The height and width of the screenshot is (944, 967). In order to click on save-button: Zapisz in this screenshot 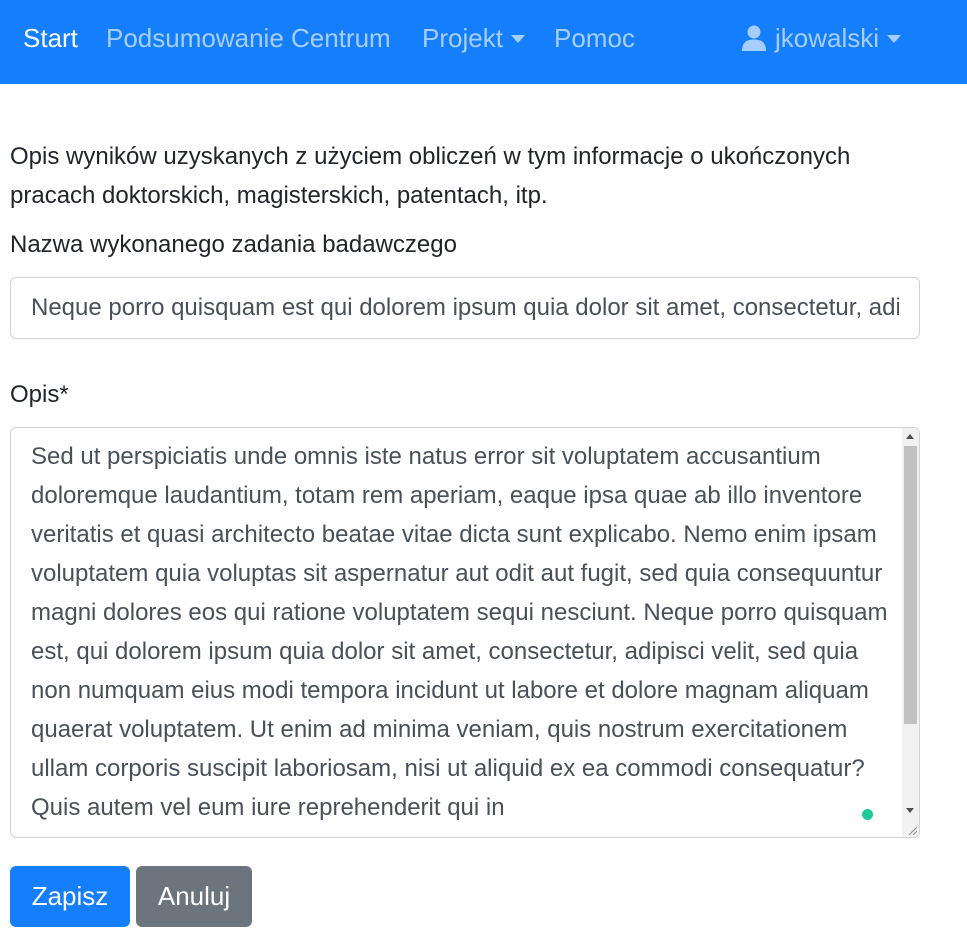, I will do `click(70, 896)`.